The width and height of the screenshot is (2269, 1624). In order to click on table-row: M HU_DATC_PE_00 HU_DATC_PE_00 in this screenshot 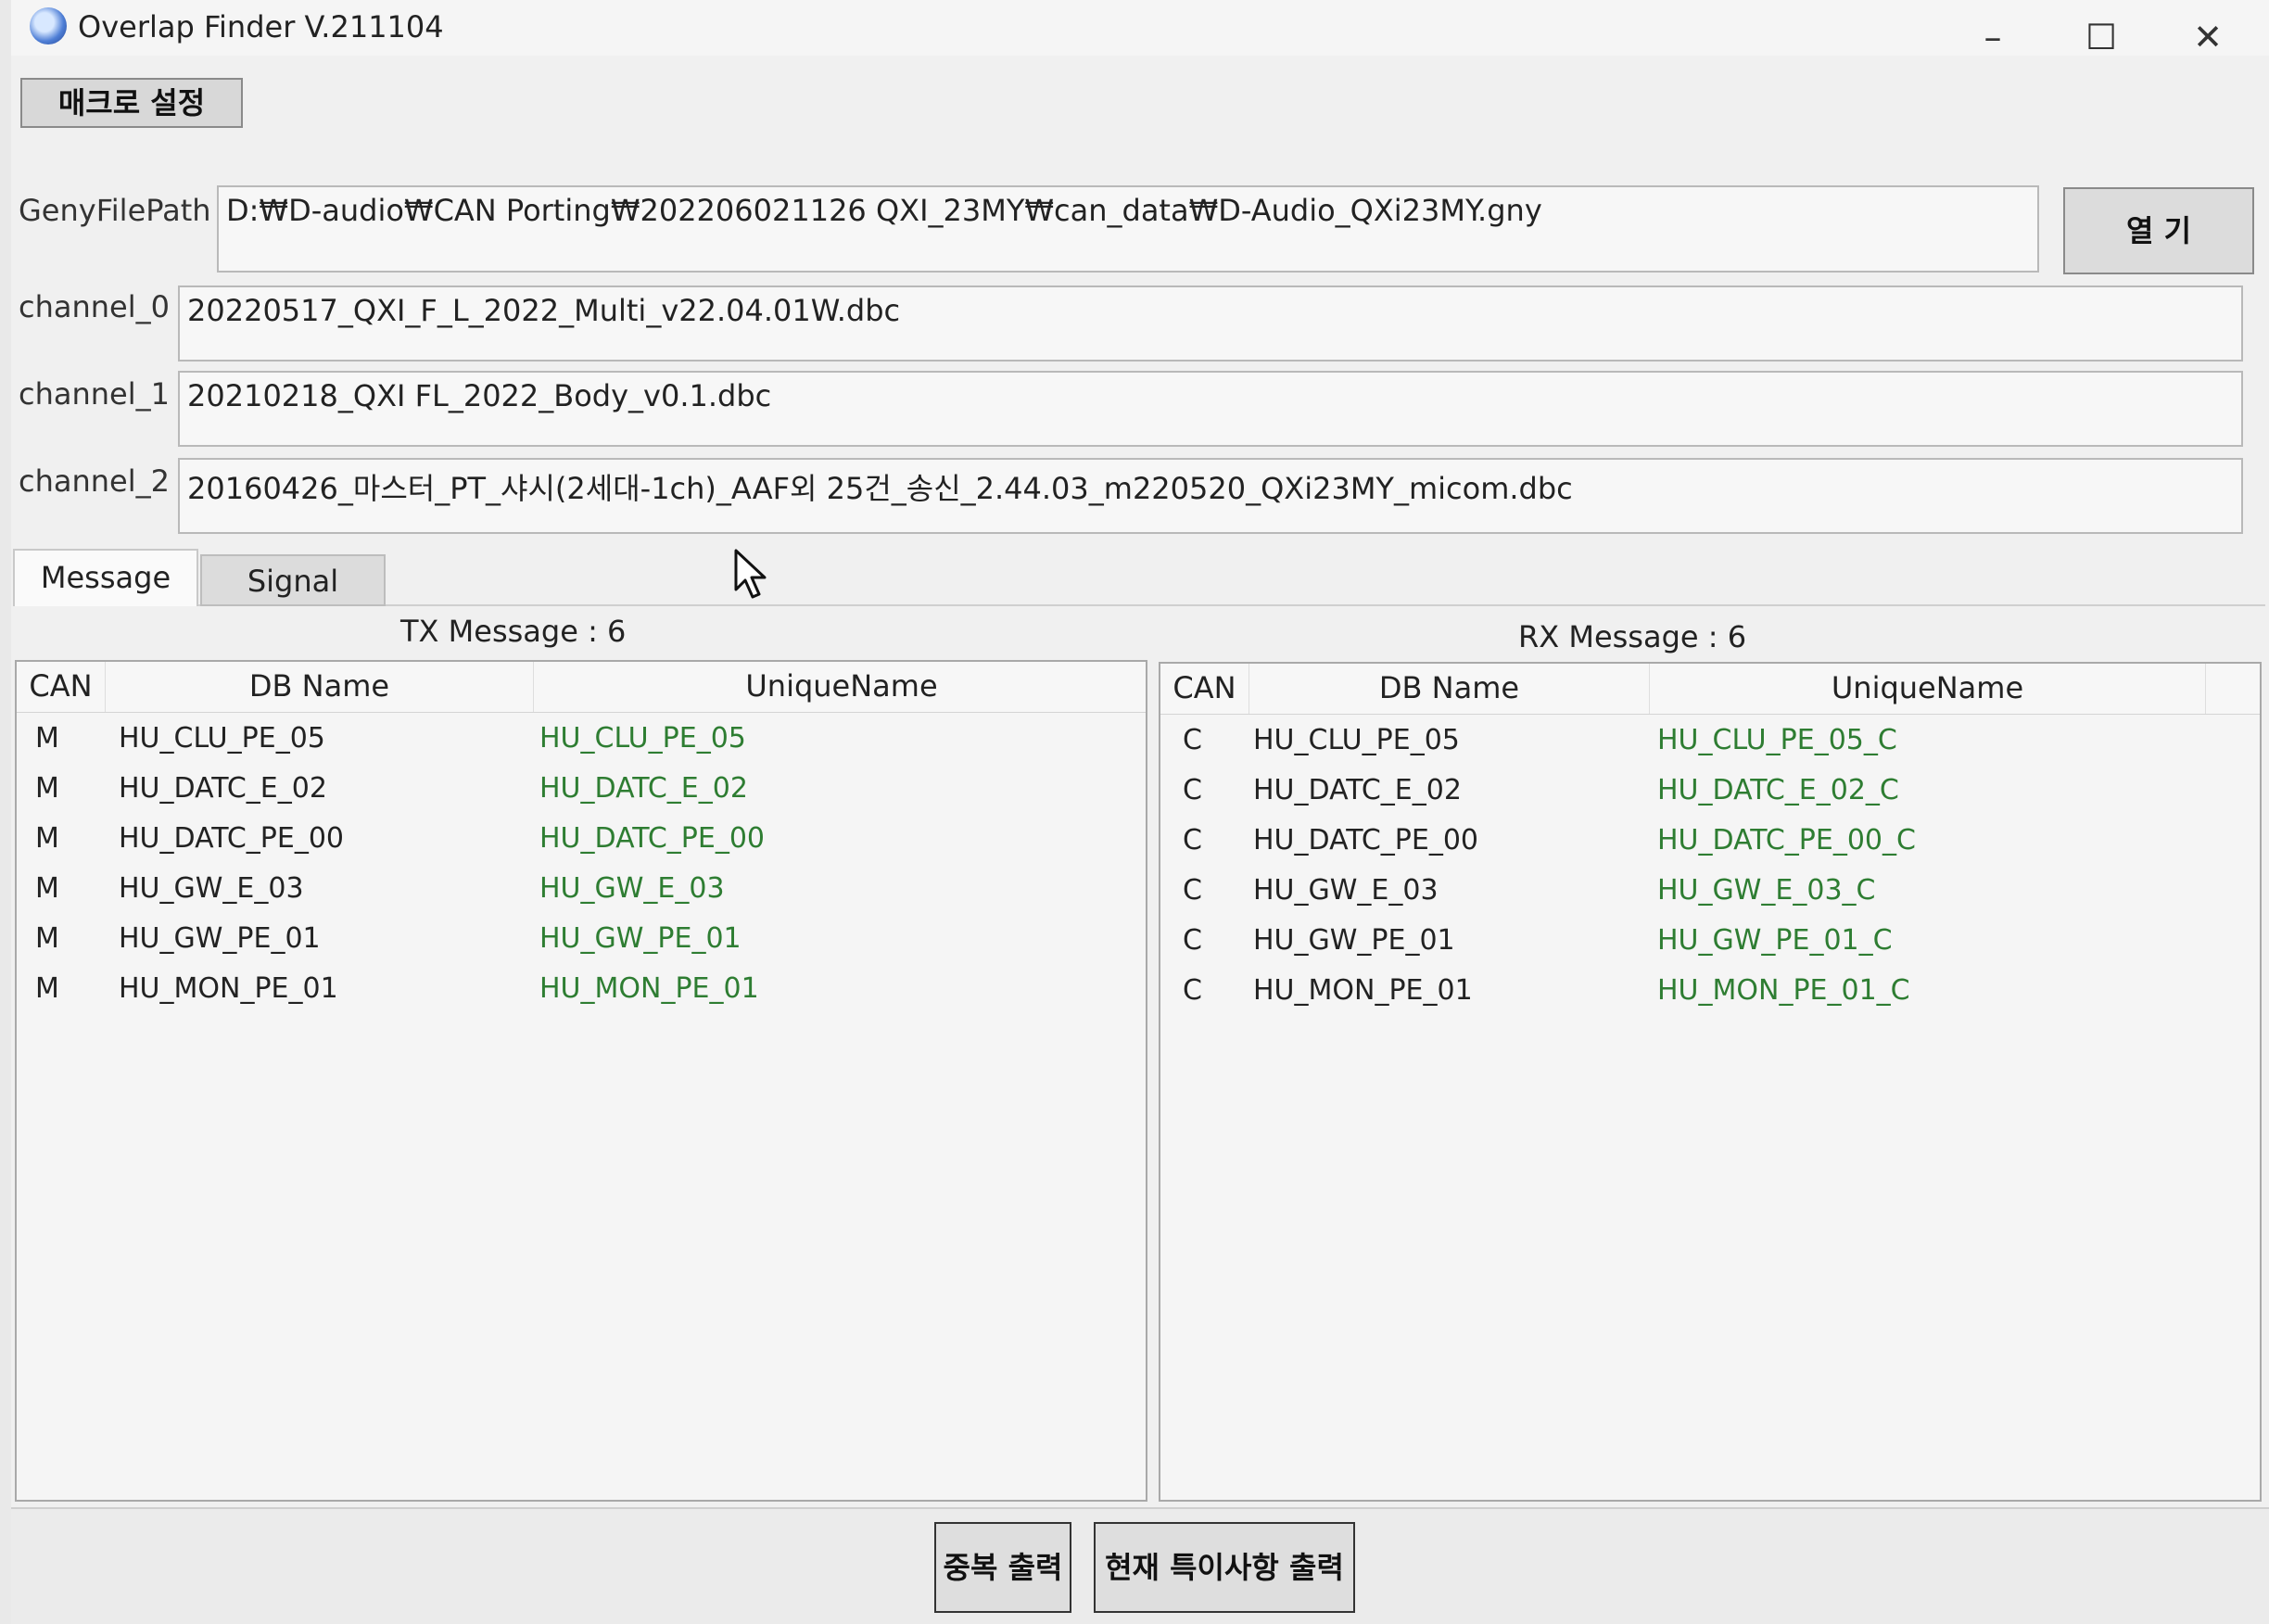, I will do `click(581, 839)`.